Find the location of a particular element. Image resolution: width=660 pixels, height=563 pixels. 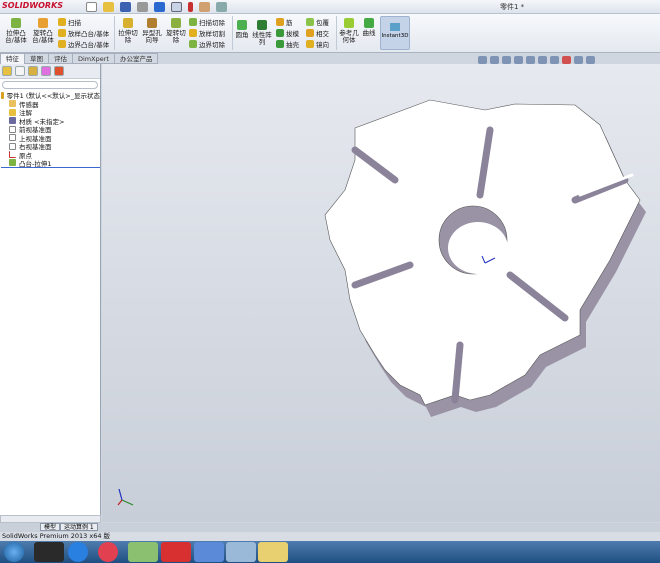

rebuild-icon is located at coordinates (190, 7).